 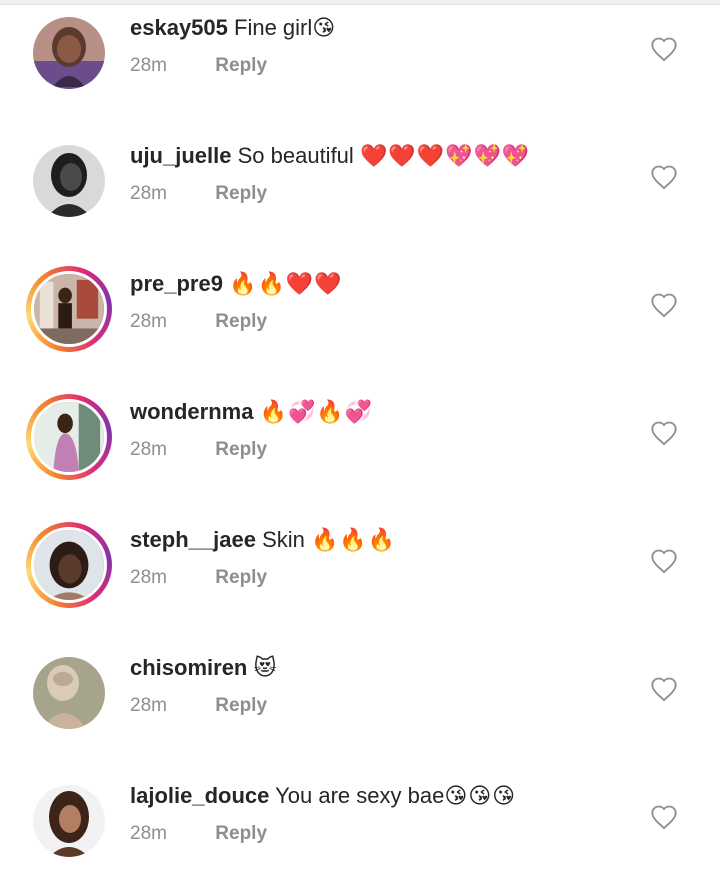 What do you see at coordinates (360, 448) in the screenshot?
I see `comment-item: wondernma 🔥💞🔥💞 28m Reply` at bounding box center [360, 448].